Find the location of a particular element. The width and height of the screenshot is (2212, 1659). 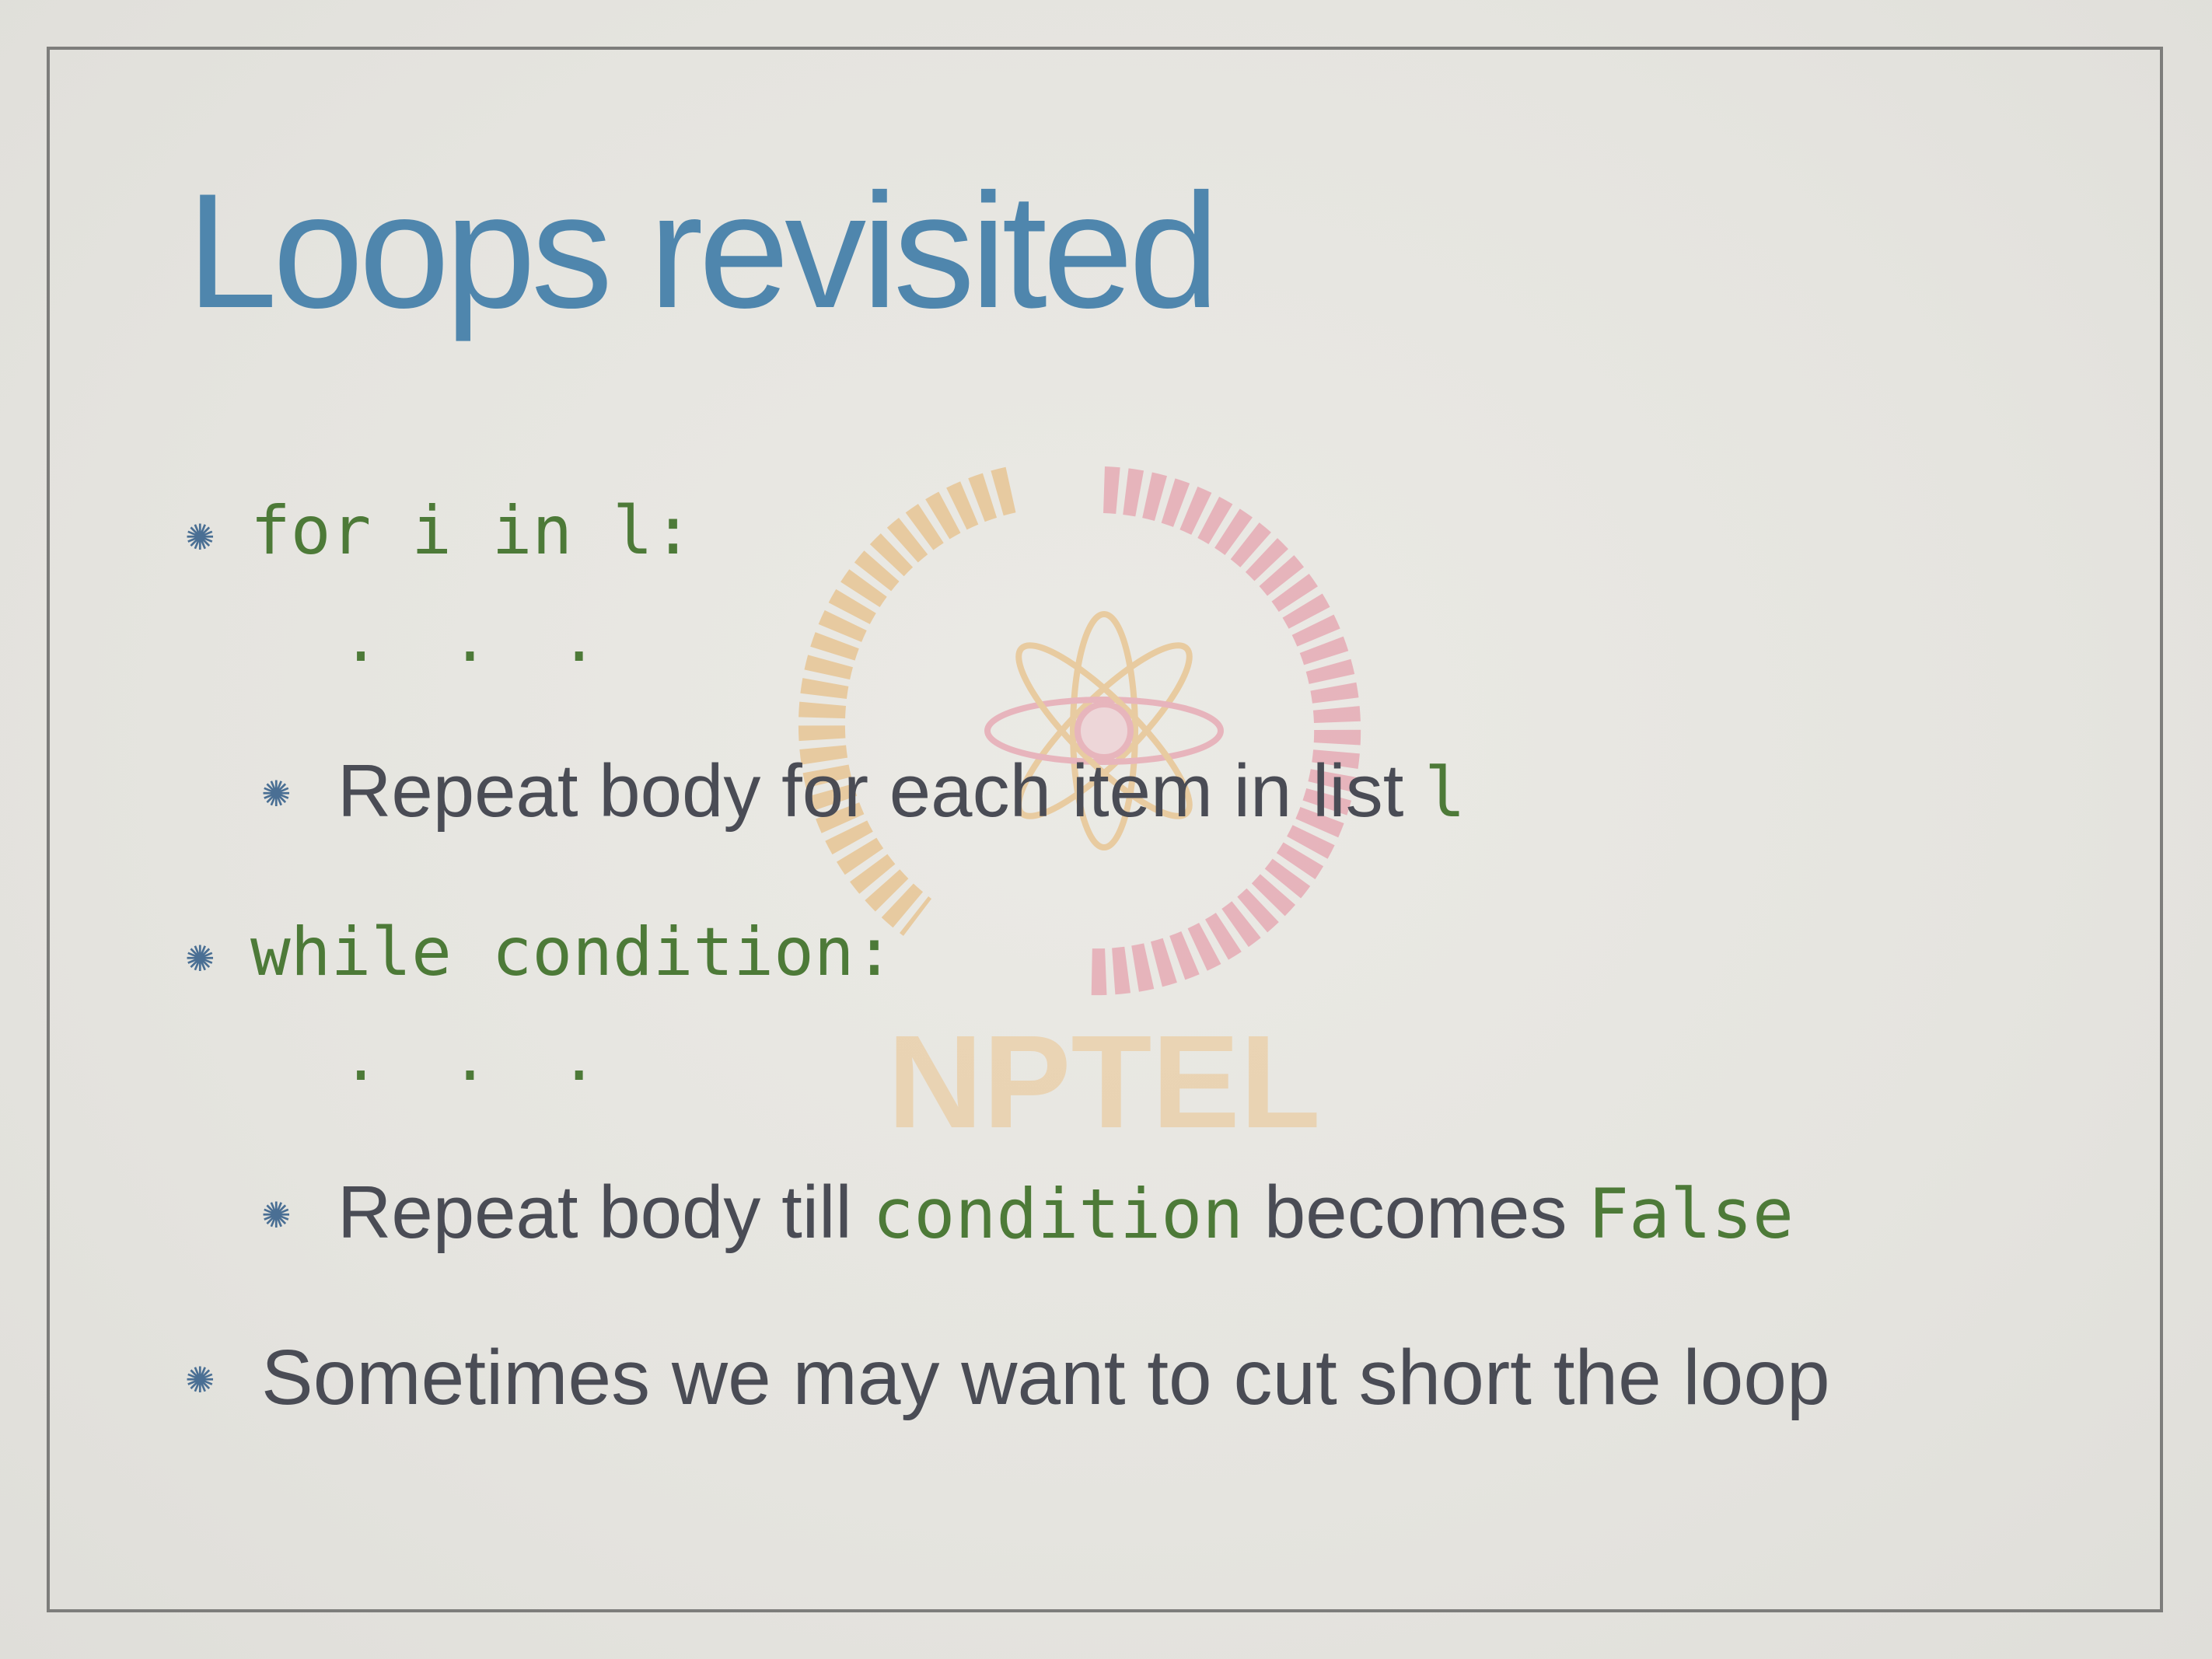

while-loop-description: Repeat body till condition becomes False is located at coordinates (1065, 1212).